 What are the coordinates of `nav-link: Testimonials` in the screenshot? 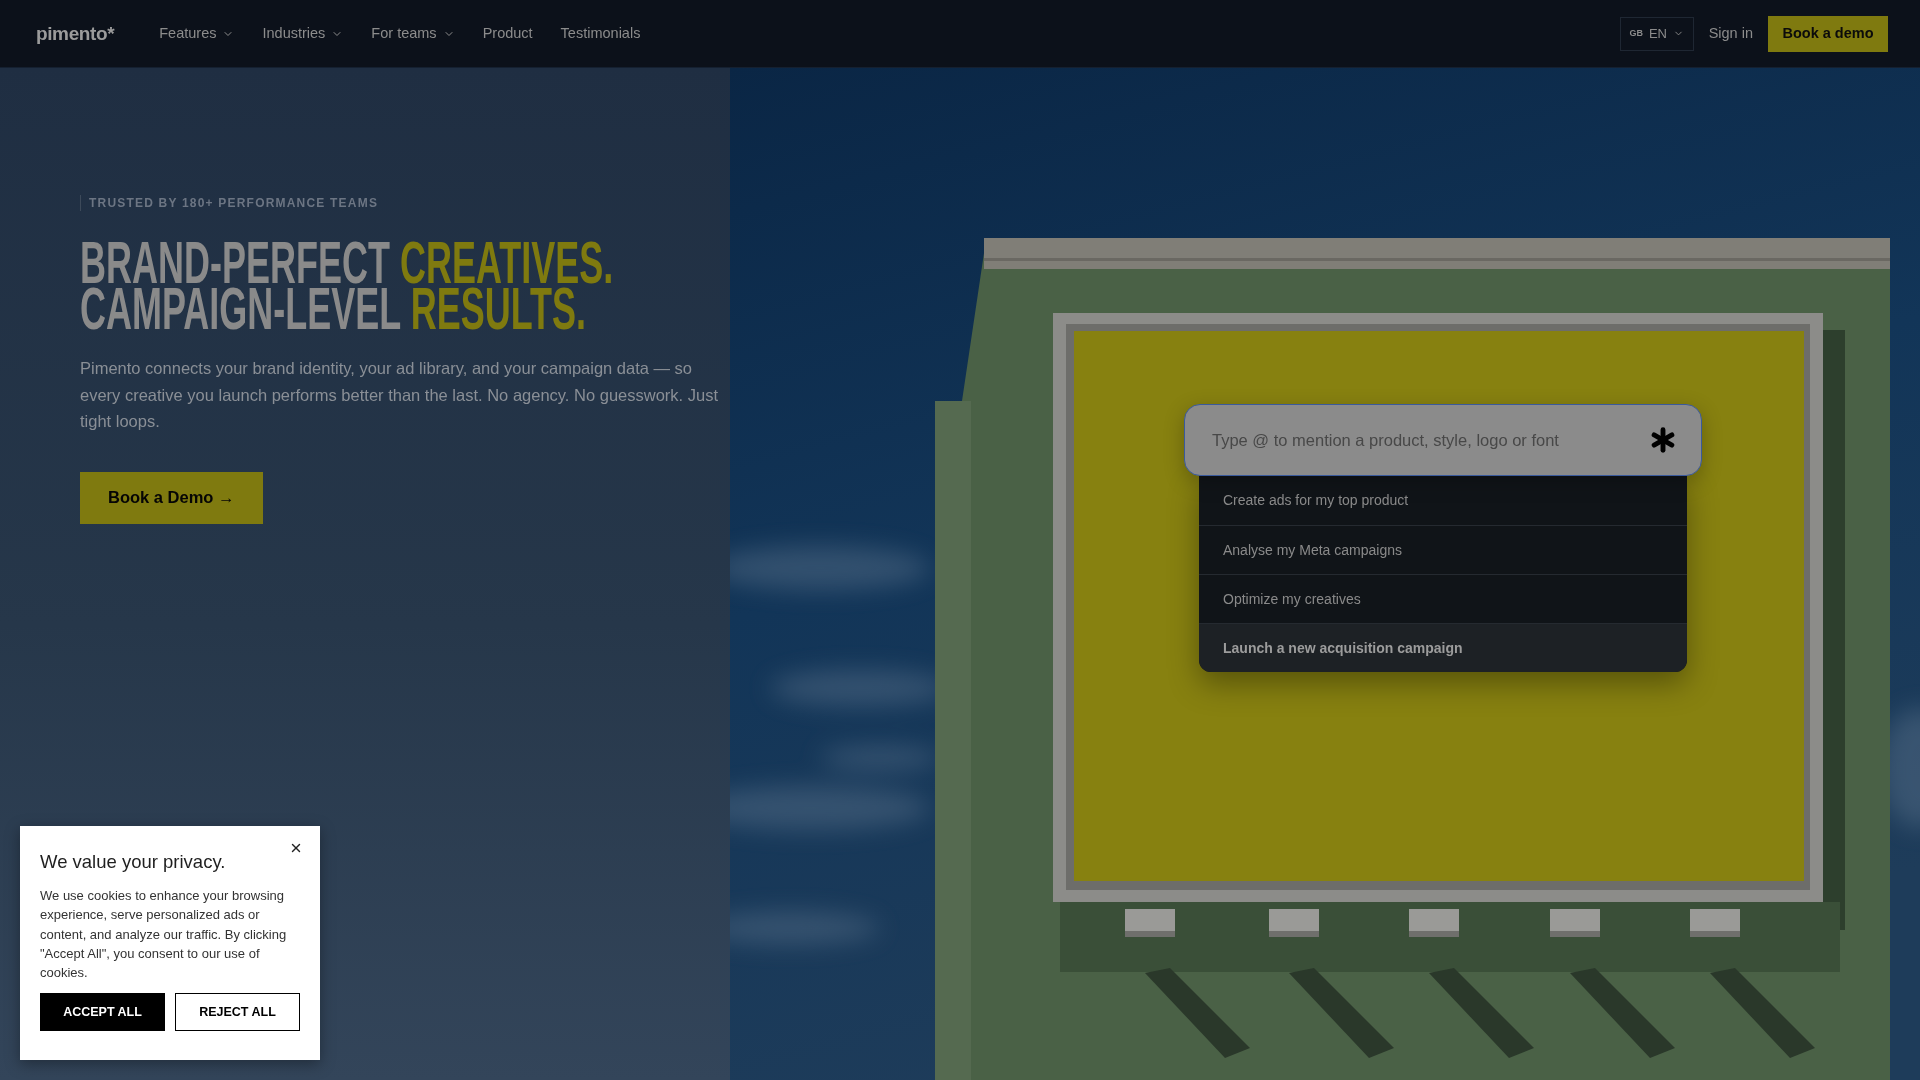 It's located at (600, 33).